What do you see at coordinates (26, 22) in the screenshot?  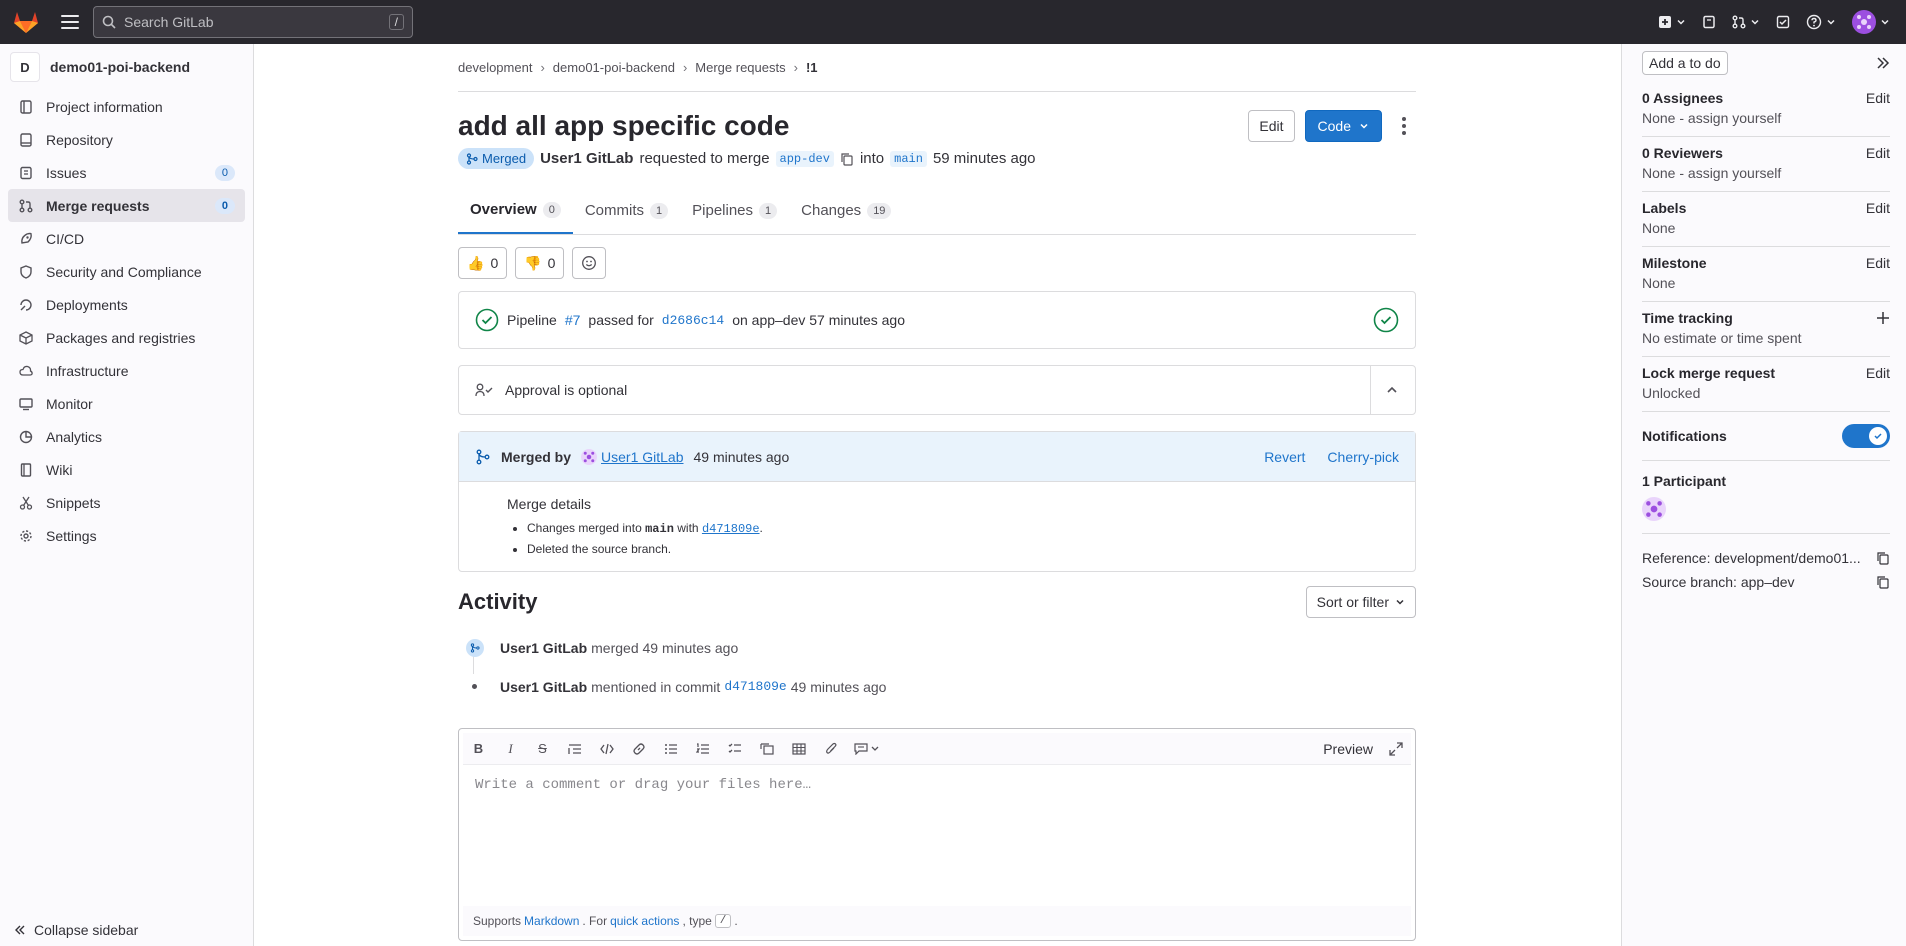 I see `gitlab-logo-icon` at bounding box center [26, 22].